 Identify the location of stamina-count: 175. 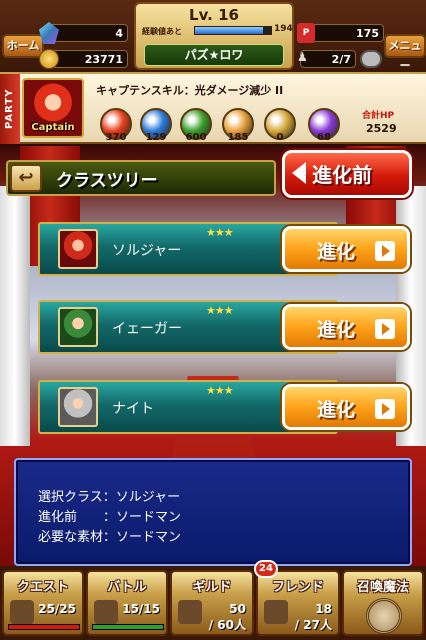
(367, 33).